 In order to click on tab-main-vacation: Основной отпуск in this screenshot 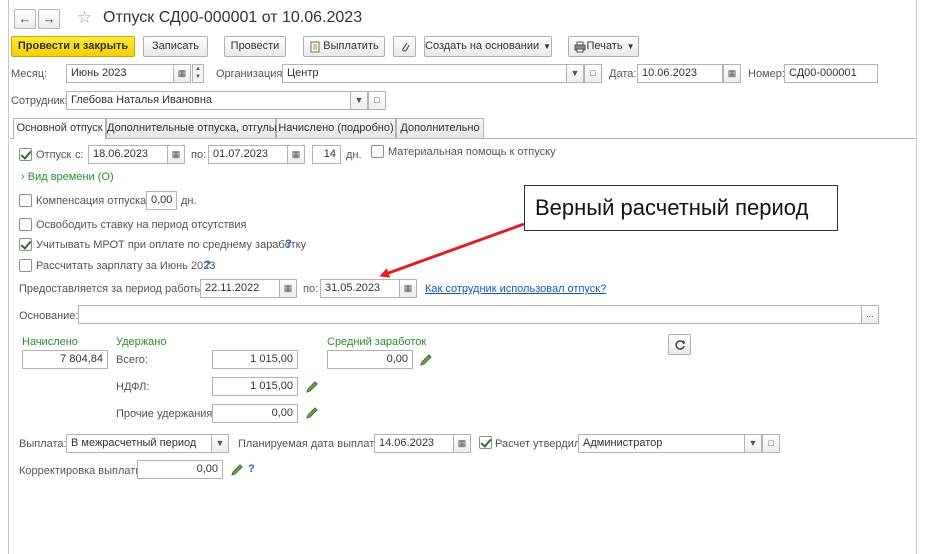, I will do `click(59, 128)`.